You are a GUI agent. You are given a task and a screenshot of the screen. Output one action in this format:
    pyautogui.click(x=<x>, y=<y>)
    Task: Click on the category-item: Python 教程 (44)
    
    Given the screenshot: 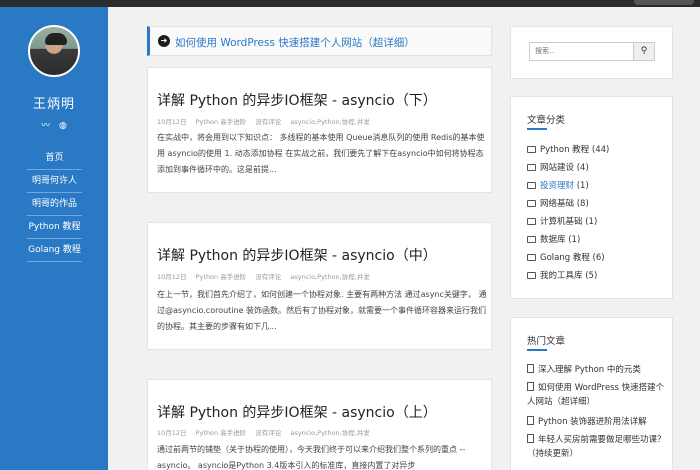 What is the action you would take?
    pyautogui.click(x=568, y=149)
    